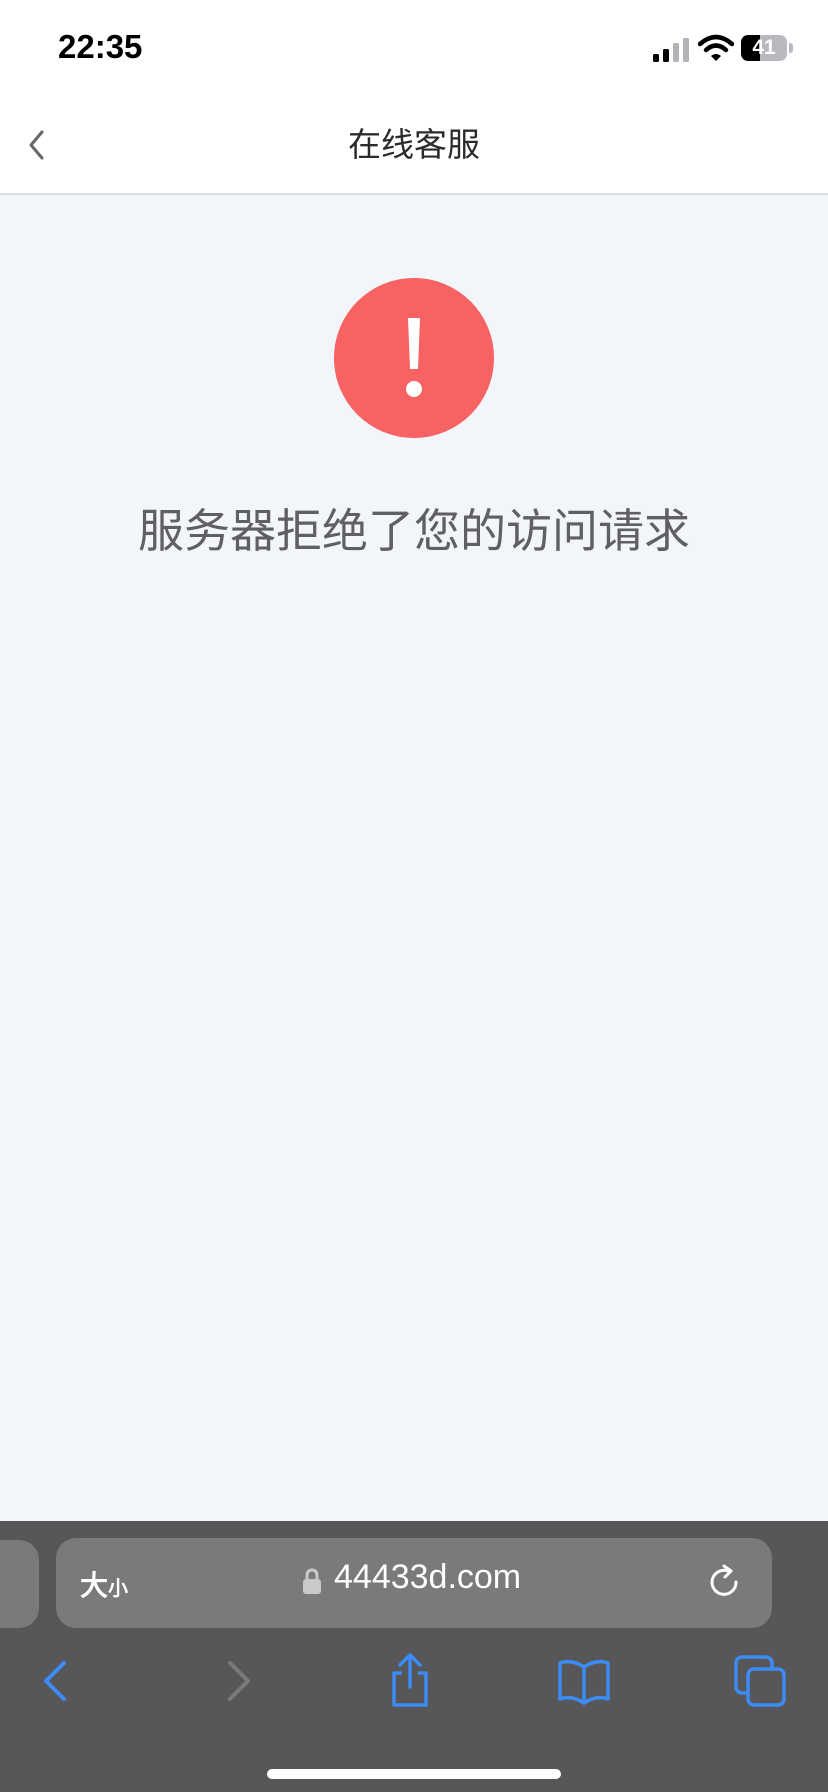 This screenshot has height=1792, width=828. What do you see at coordinates (414, 1774) in the screenshot?
I see `home-indicator` at bounding box center [414, 1774].